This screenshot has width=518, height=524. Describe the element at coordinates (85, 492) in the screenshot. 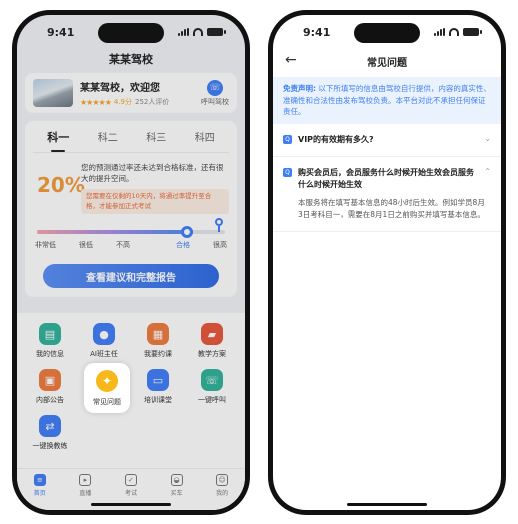

I see `tab-live: ▸ 直播` at that location.